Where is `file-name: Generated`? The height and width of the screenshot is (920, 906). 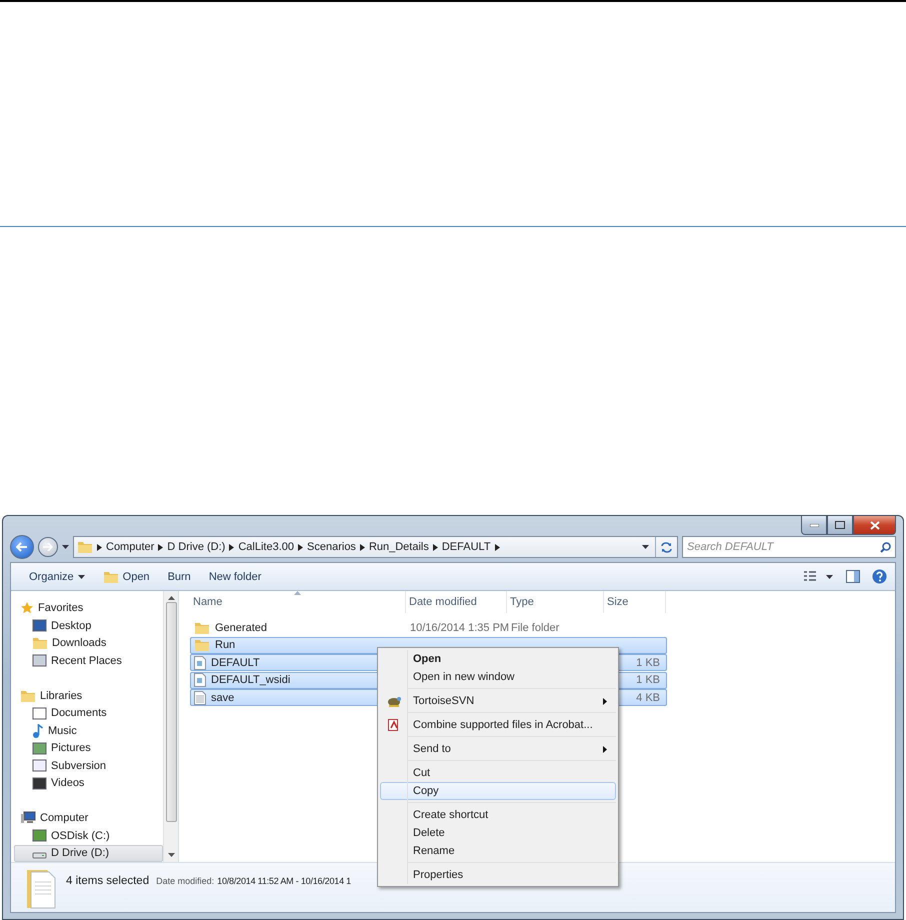
file-name: Generated is located at coordinates (241, 628).